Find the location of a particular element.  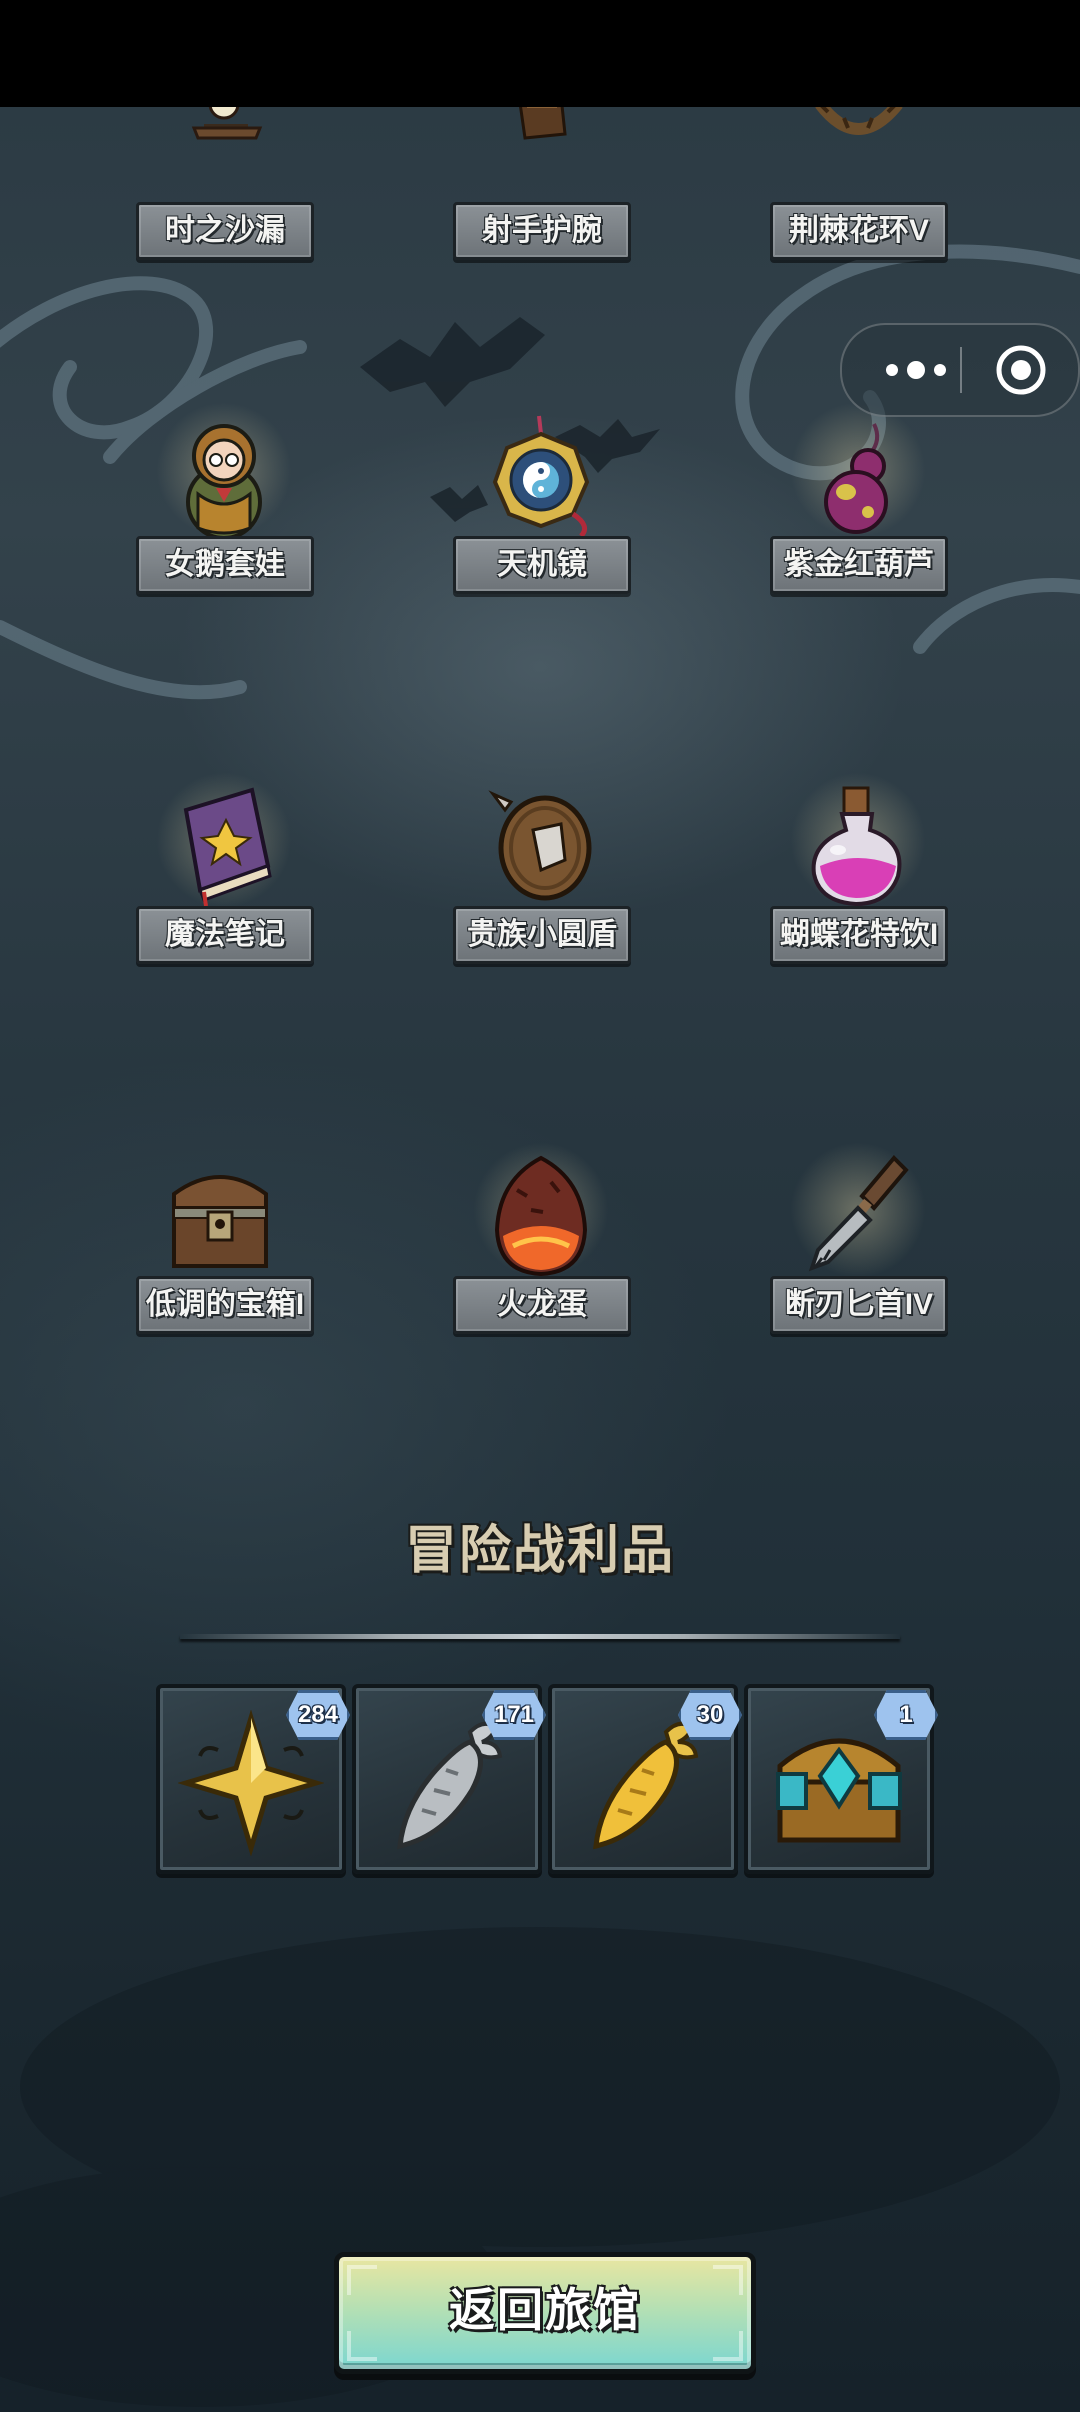

return-to-inn-button: 返回旅馆 is located at coordinates (545, 2313).